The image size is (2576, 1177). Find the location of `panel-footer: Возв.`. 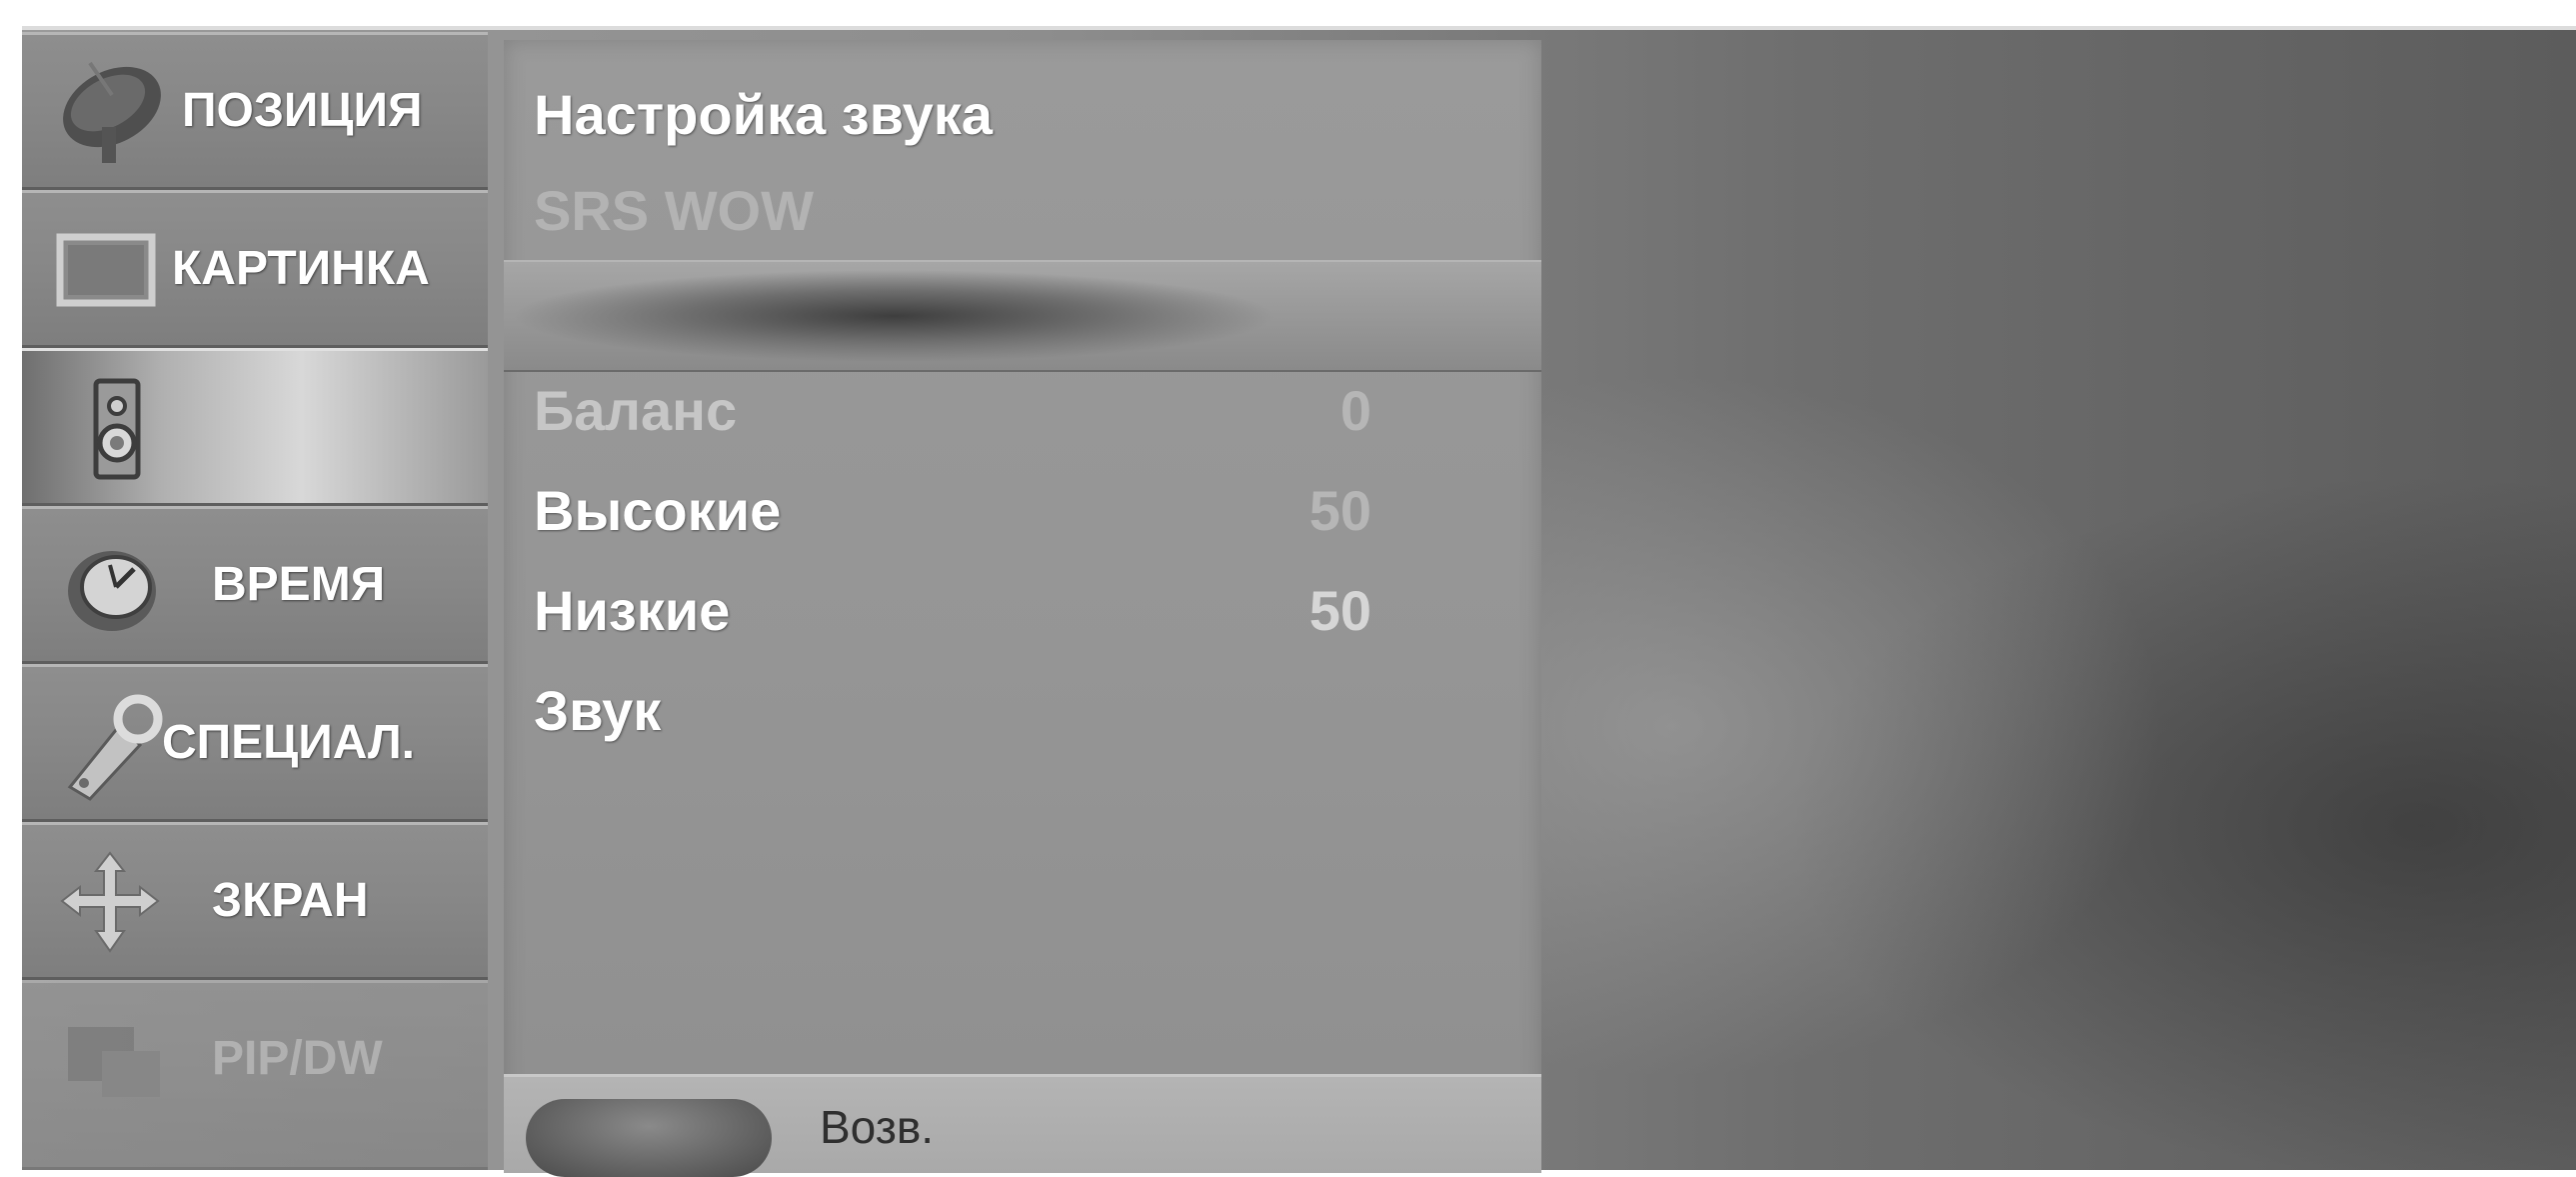

panel-footer: Возв. is located at coordinates (1022, 1125).